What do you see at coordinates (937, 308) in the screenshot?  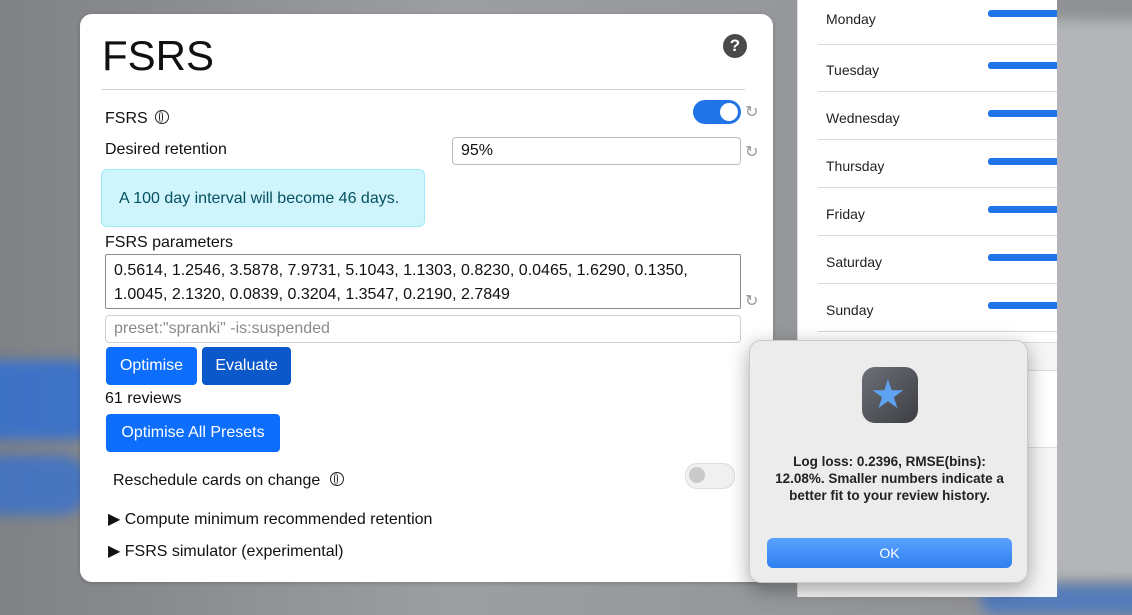 I see `weekday-row: Sunday` at bounding box center [937, 308].